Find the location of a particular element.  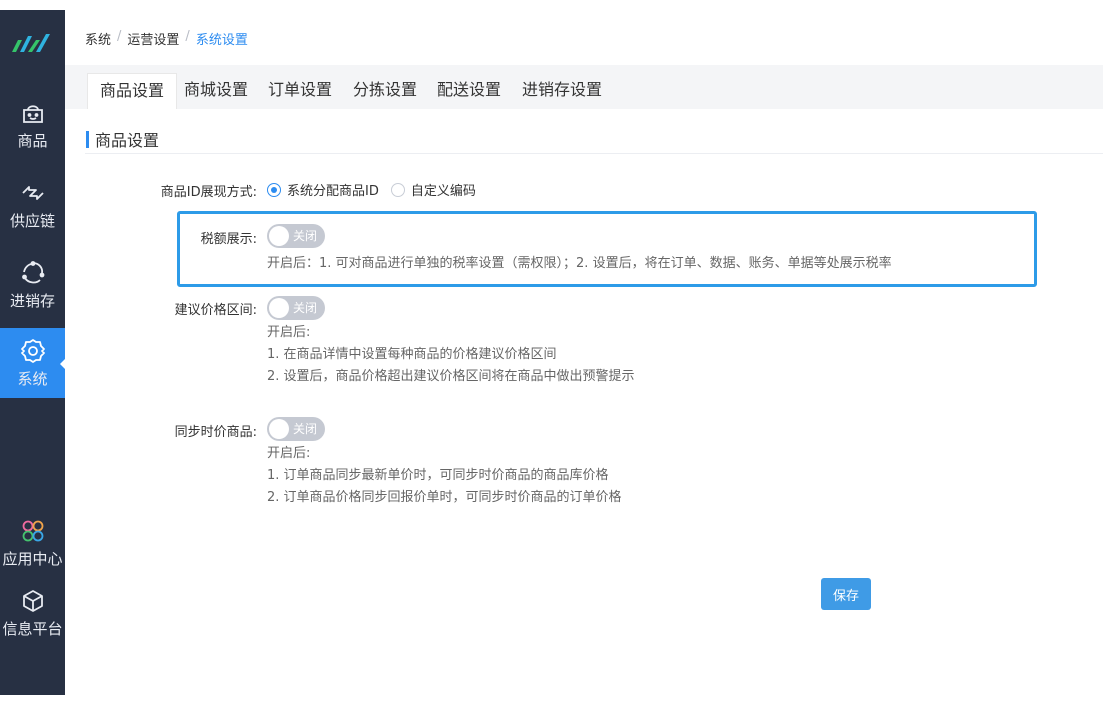

logo is located at coordinates (31, 43).